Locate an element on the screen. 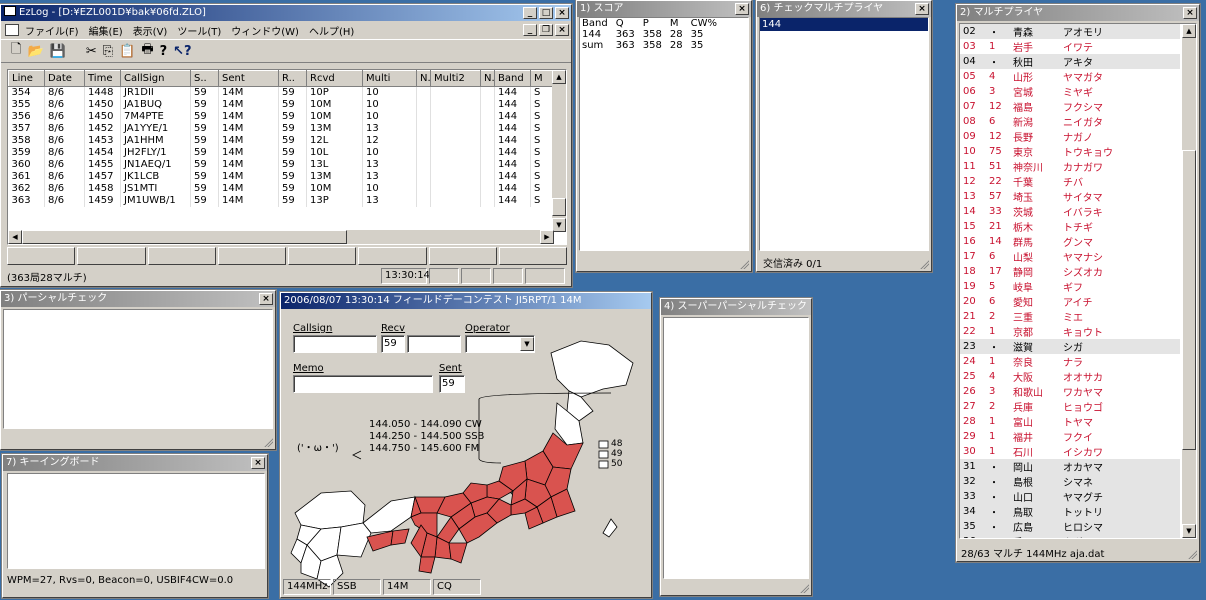  score-title-bar: 1) スコア × is located at coordinates (664, 9).